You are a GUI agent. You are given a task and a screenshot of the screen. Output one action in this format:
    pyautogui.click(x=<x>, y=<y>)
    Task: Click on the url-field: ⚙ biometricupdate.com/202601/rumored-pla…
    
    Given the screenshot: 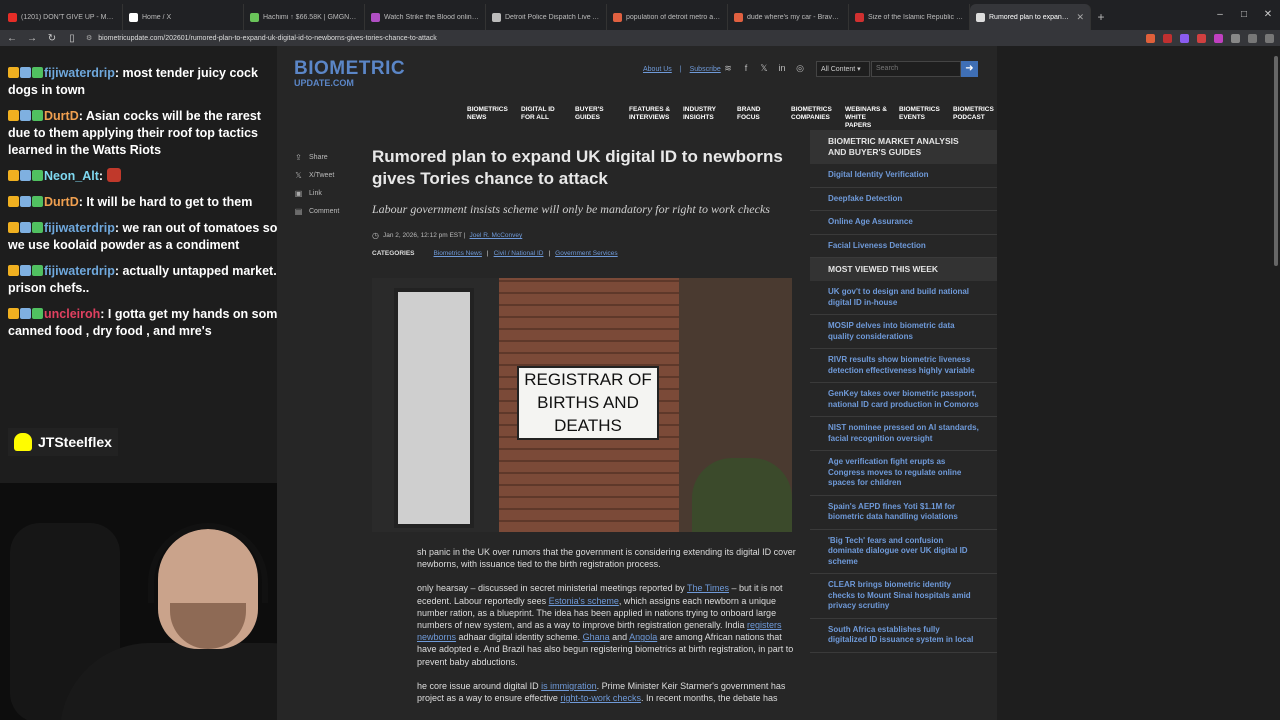 What is the action you would take?
    pyautogui.click(x=596, y=38)
    